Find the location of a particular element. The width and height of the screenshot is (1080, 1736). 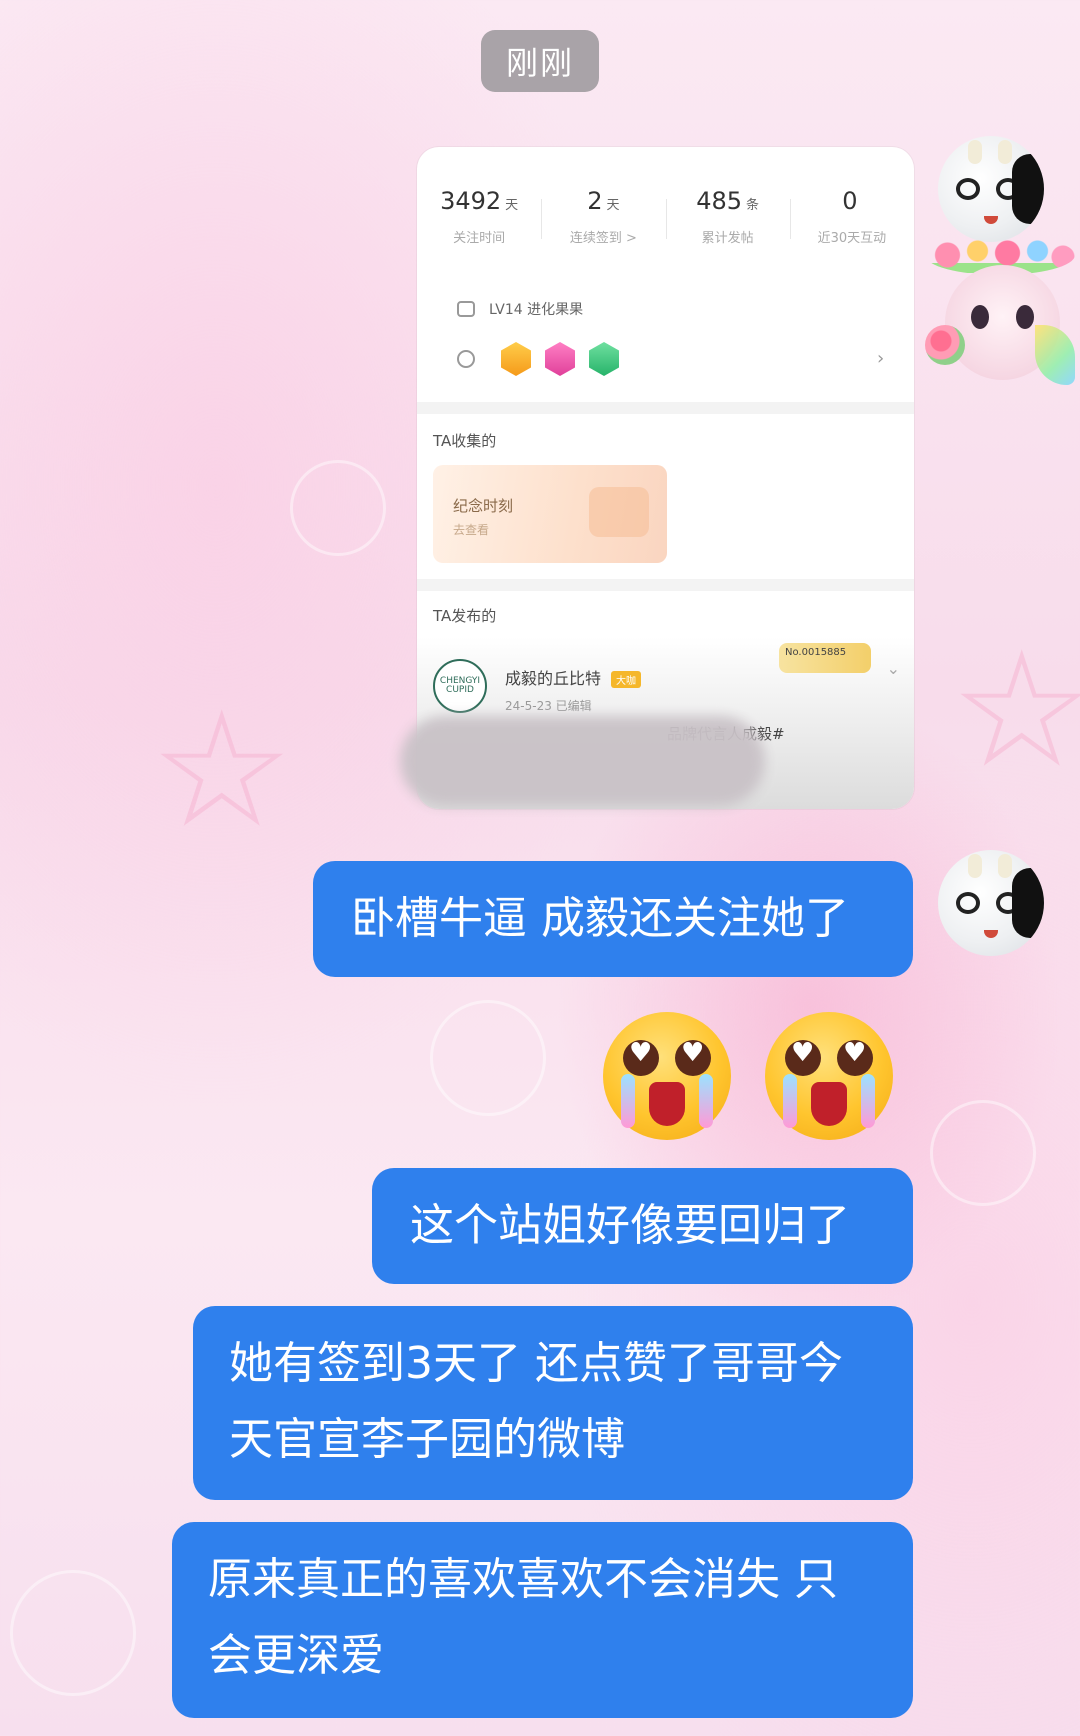

message-bubble: 她有签到3天了 还点赞了哥哥今 天官宣李子园的微博 is located at coordinates (553, 1403).